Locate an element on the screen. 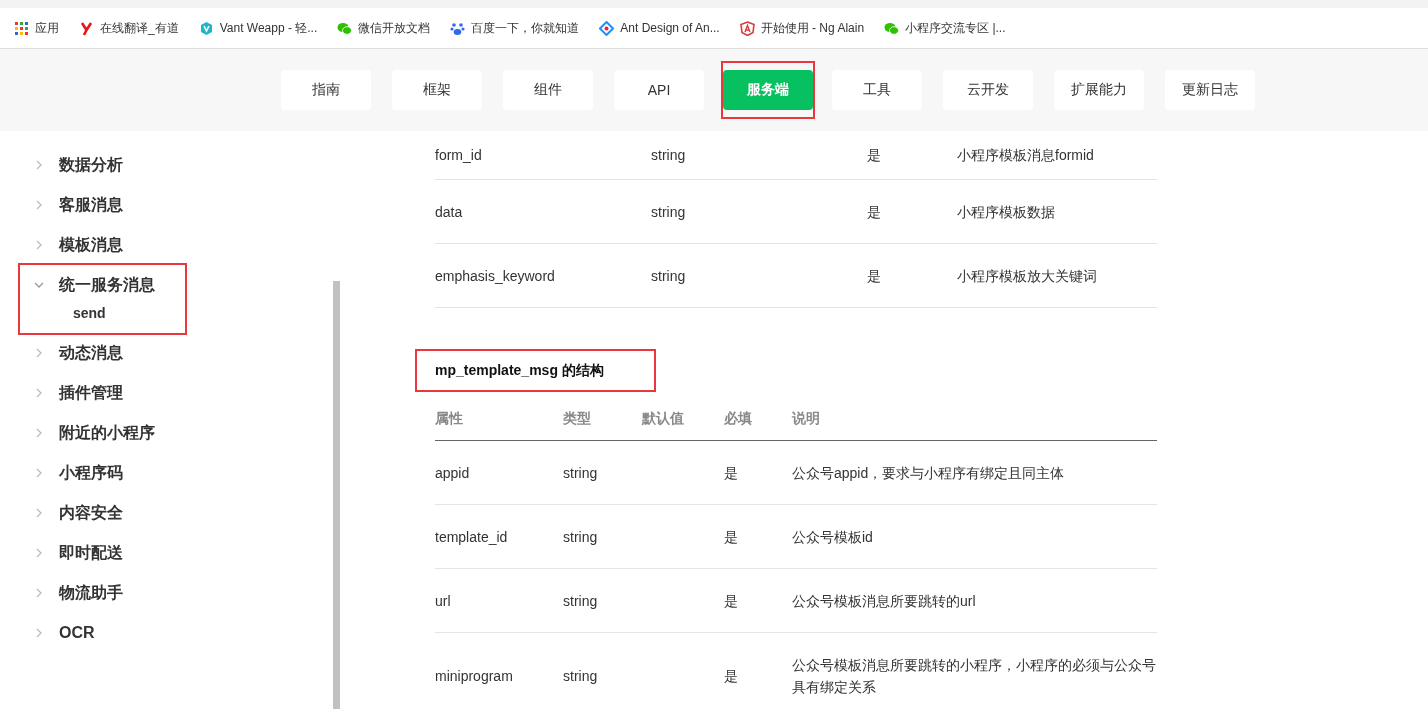  table-cell-text: 公众号模板id is located at coordinates (833, 537).